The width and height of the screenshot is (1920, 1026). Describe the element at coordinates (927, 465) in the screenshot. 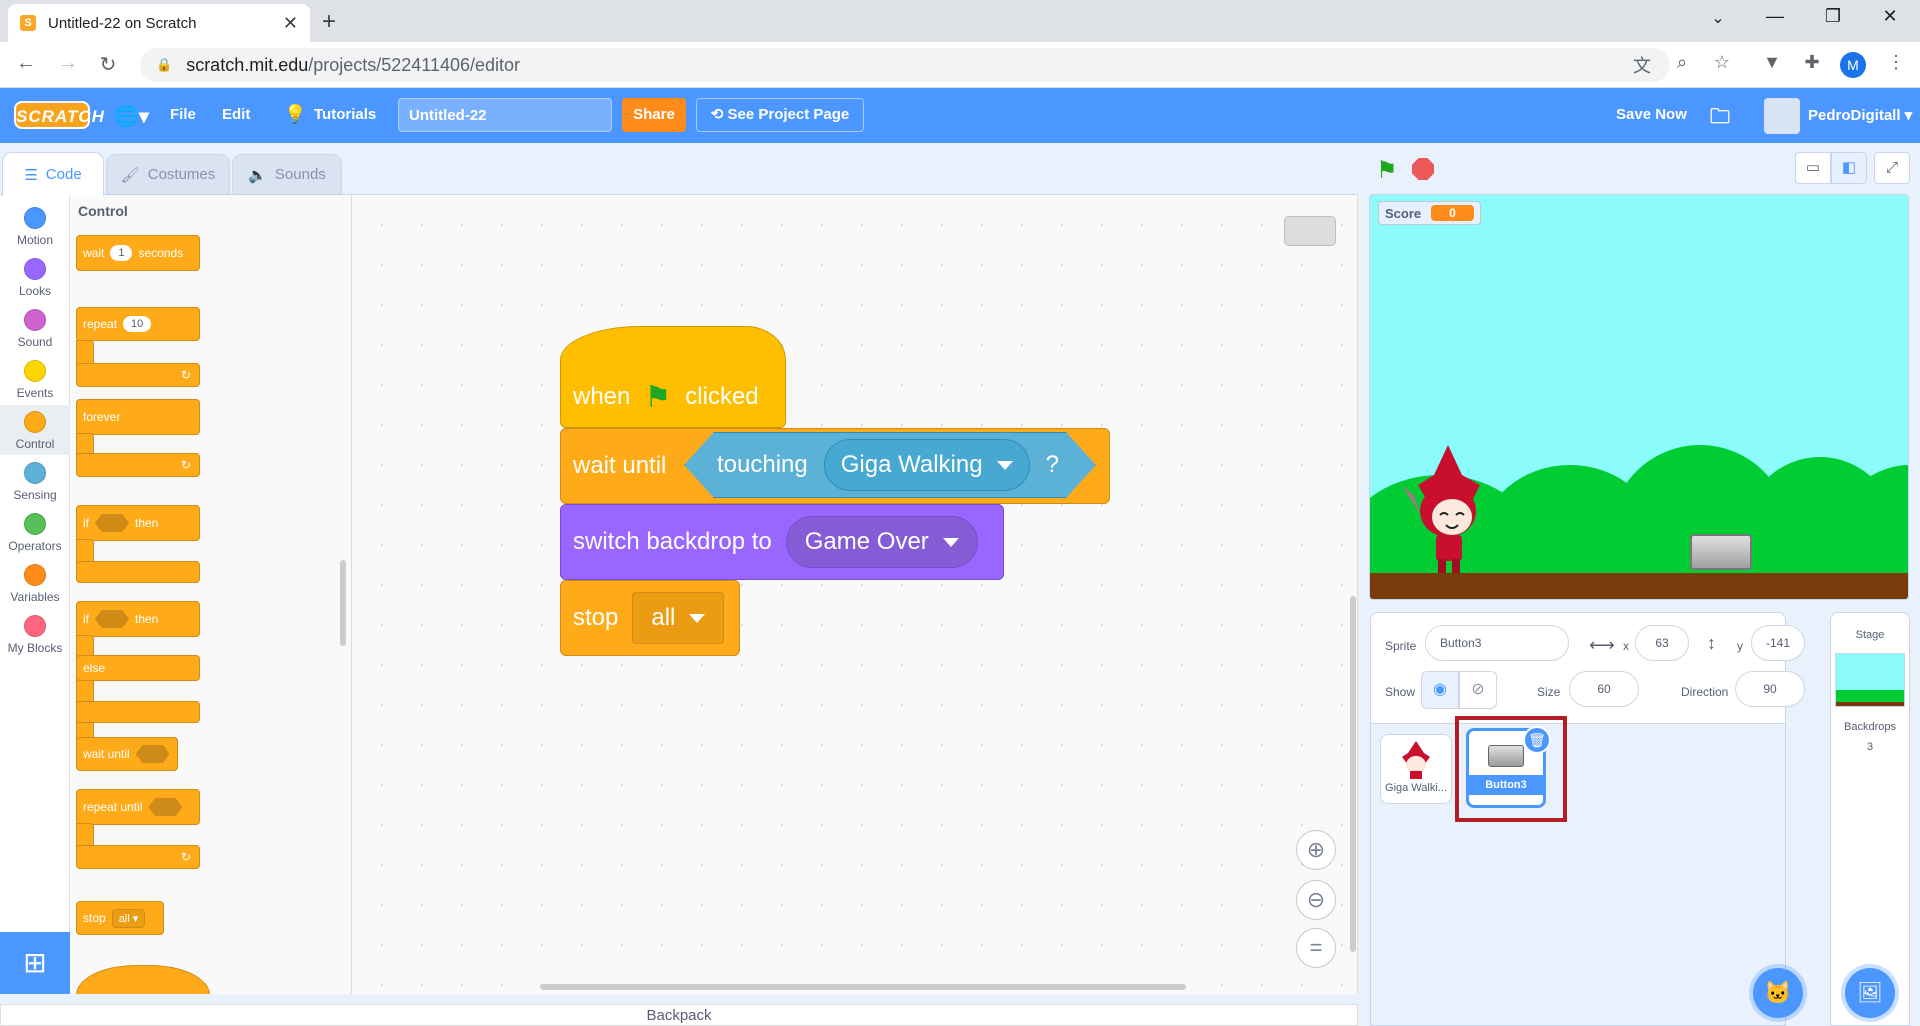

I see `touching-target-dropdown: Giga Walking` at that location.